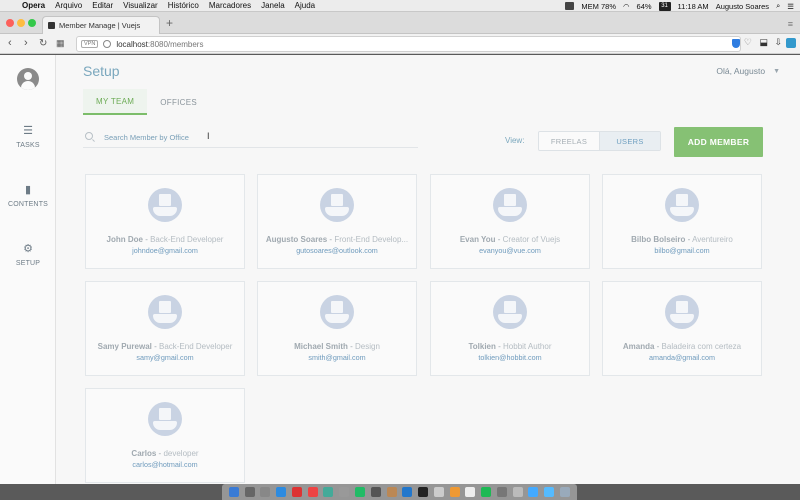 The width and height of the screenshot is (800, 500). What do you see at coordinates (10, 23) in the screenshot?
I see `close-window-button` at bounding box center [10, 23].